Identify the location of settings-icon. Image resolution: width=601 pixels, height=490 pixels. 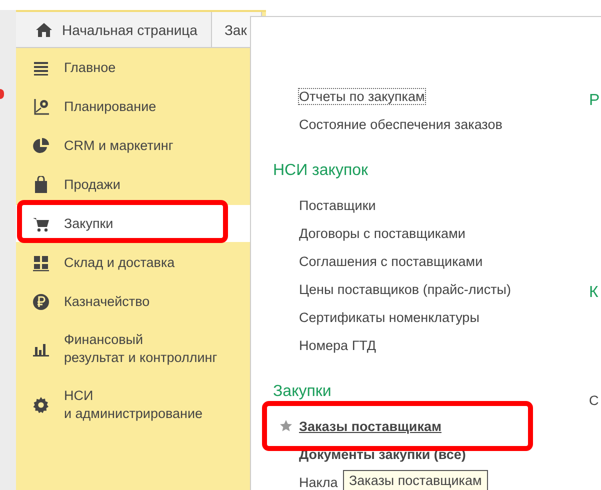
(41, 405).